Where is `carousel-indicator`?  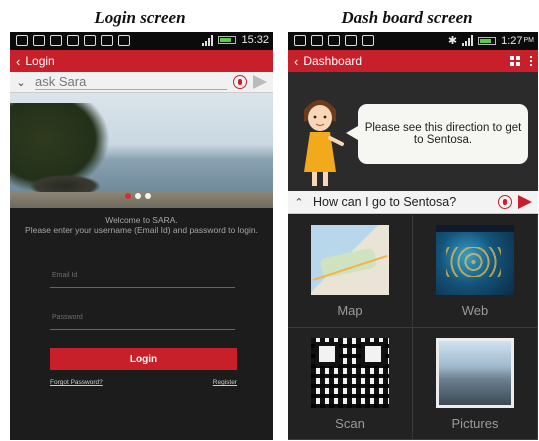
carousel-indicator is located at coordinates (138, 196).